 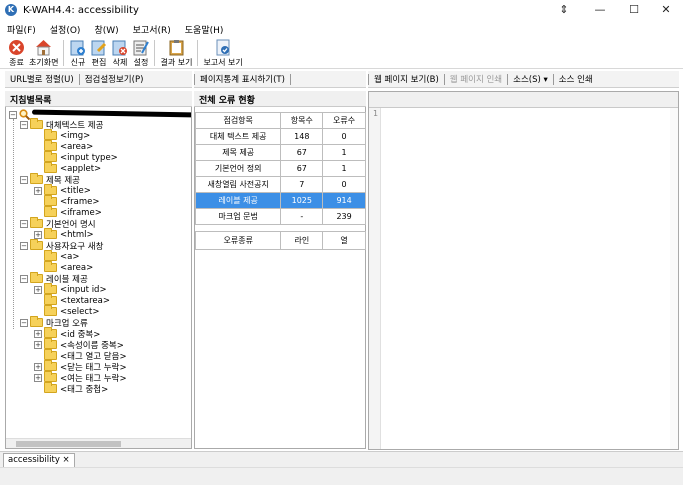 I want to click on home-icon, so click(x=44, y=48).